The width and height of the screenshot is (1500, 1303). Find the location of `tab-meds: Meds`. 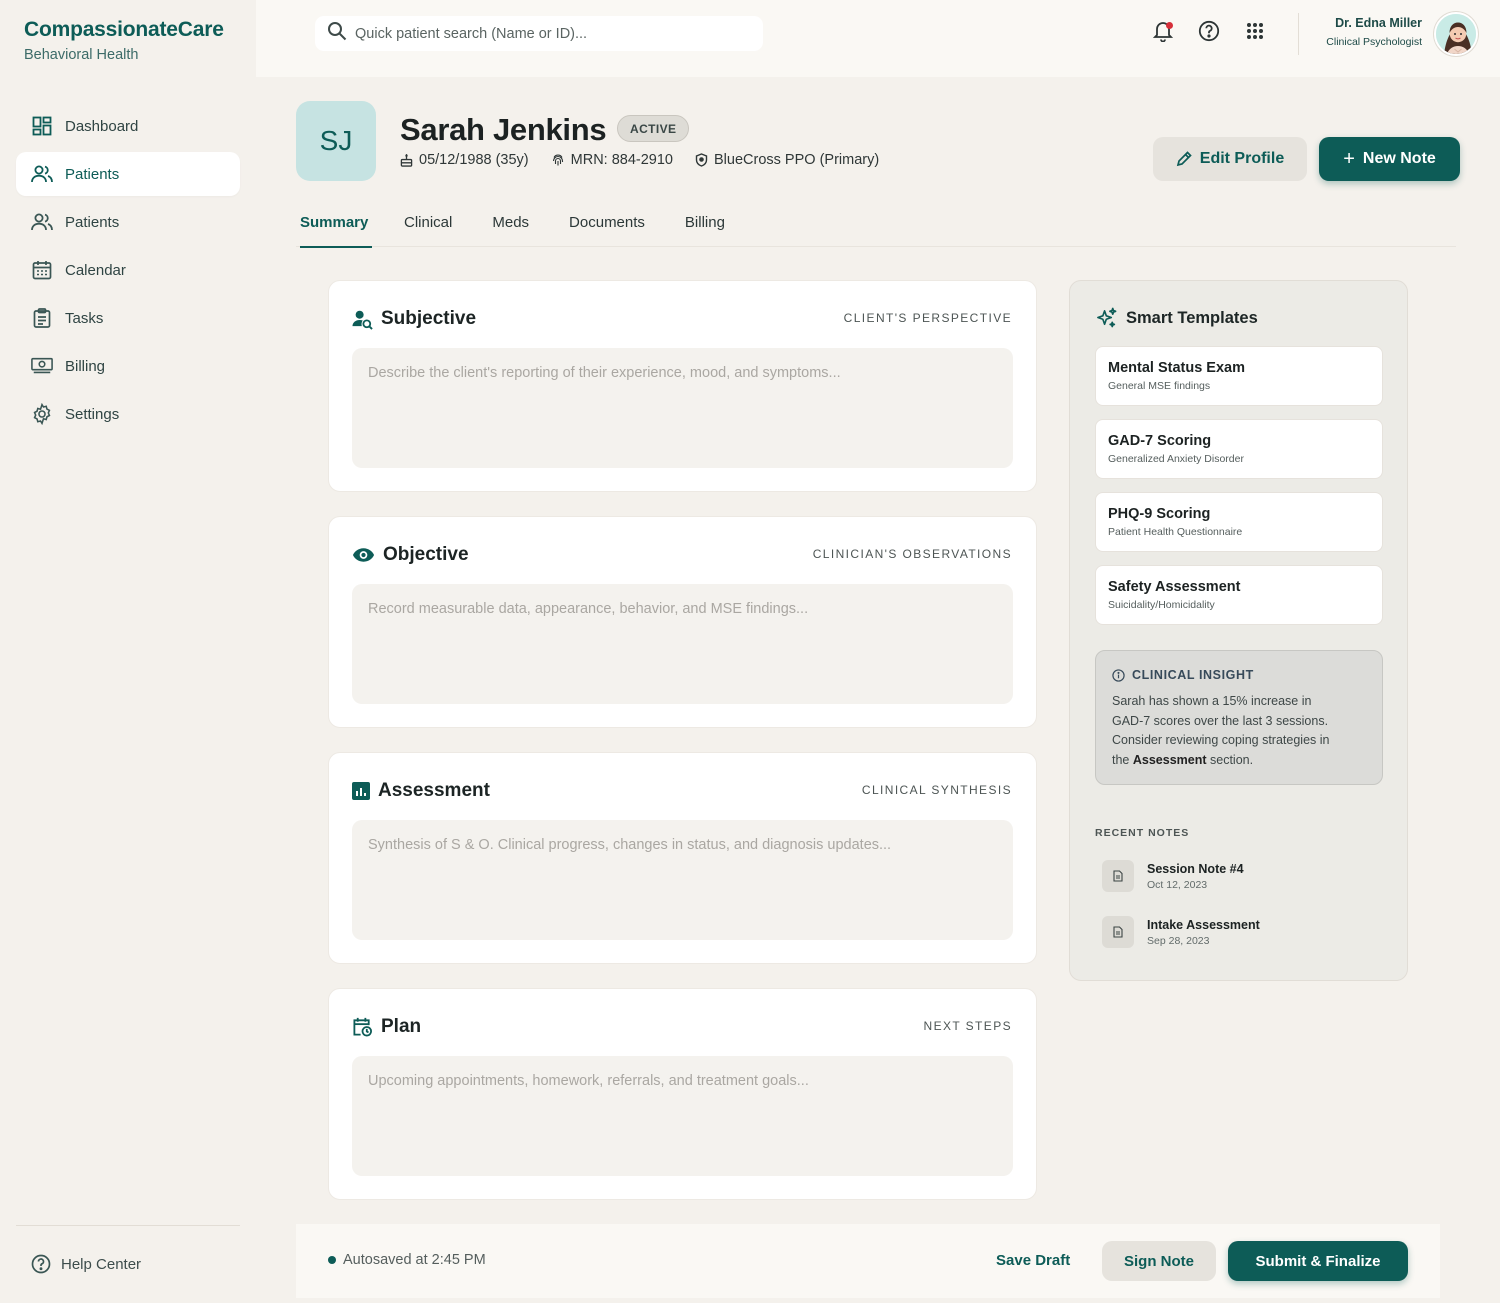

tab-meds: Meds is located at coordinates (510, 226).